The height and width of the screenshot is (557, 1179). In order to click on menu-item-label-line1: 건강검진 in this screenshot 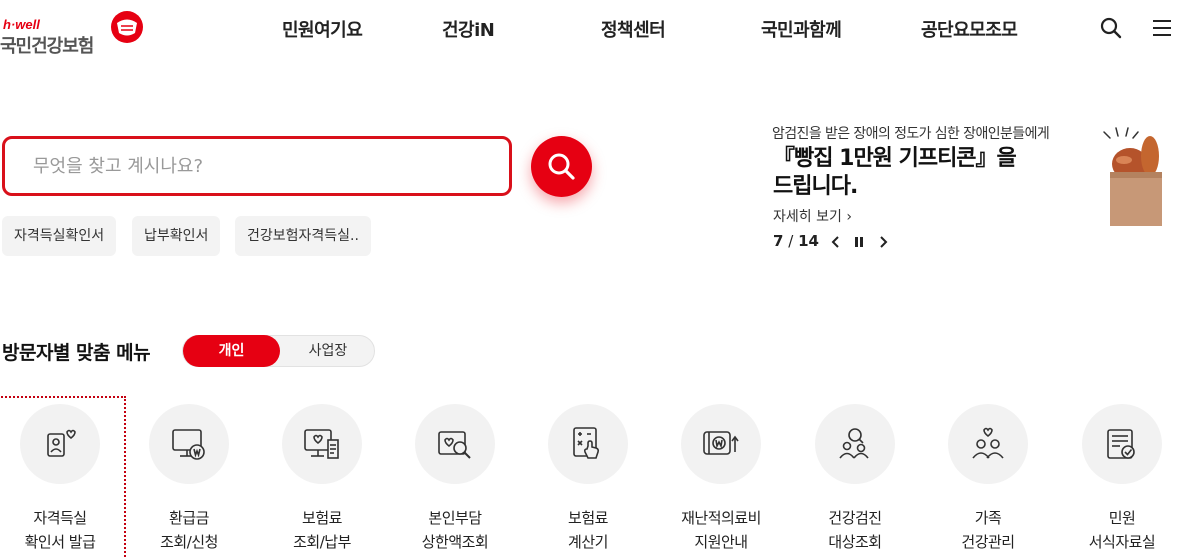, I will do `click(855, 518)`.